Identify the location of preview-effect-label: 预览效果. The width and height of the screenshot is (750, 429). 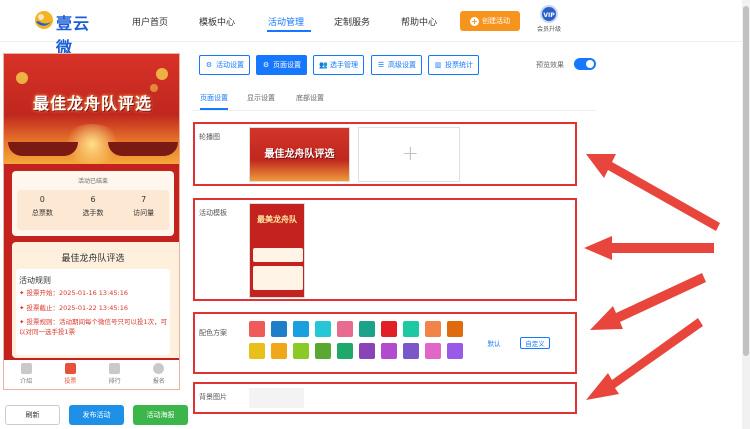
(550, 65).